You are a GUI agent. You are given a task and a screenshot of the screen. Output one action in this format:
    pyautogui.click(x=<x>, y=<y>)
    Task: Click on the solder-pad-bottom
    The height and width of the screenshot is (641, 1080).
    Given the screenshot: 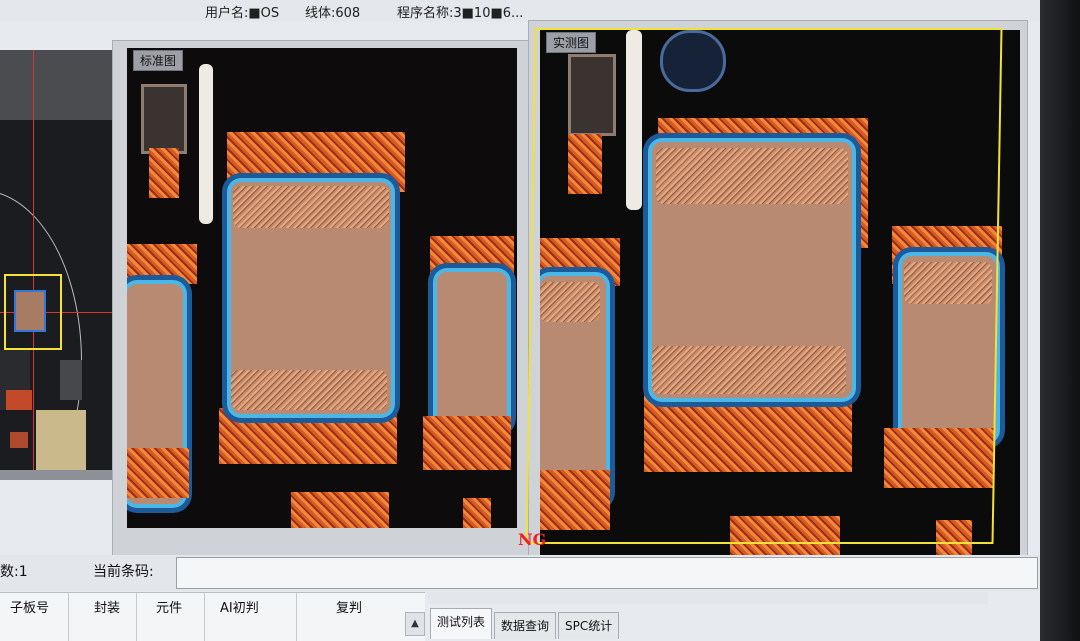 What is the action you would take?
    pyautogui.click(x=308, y=436)
    